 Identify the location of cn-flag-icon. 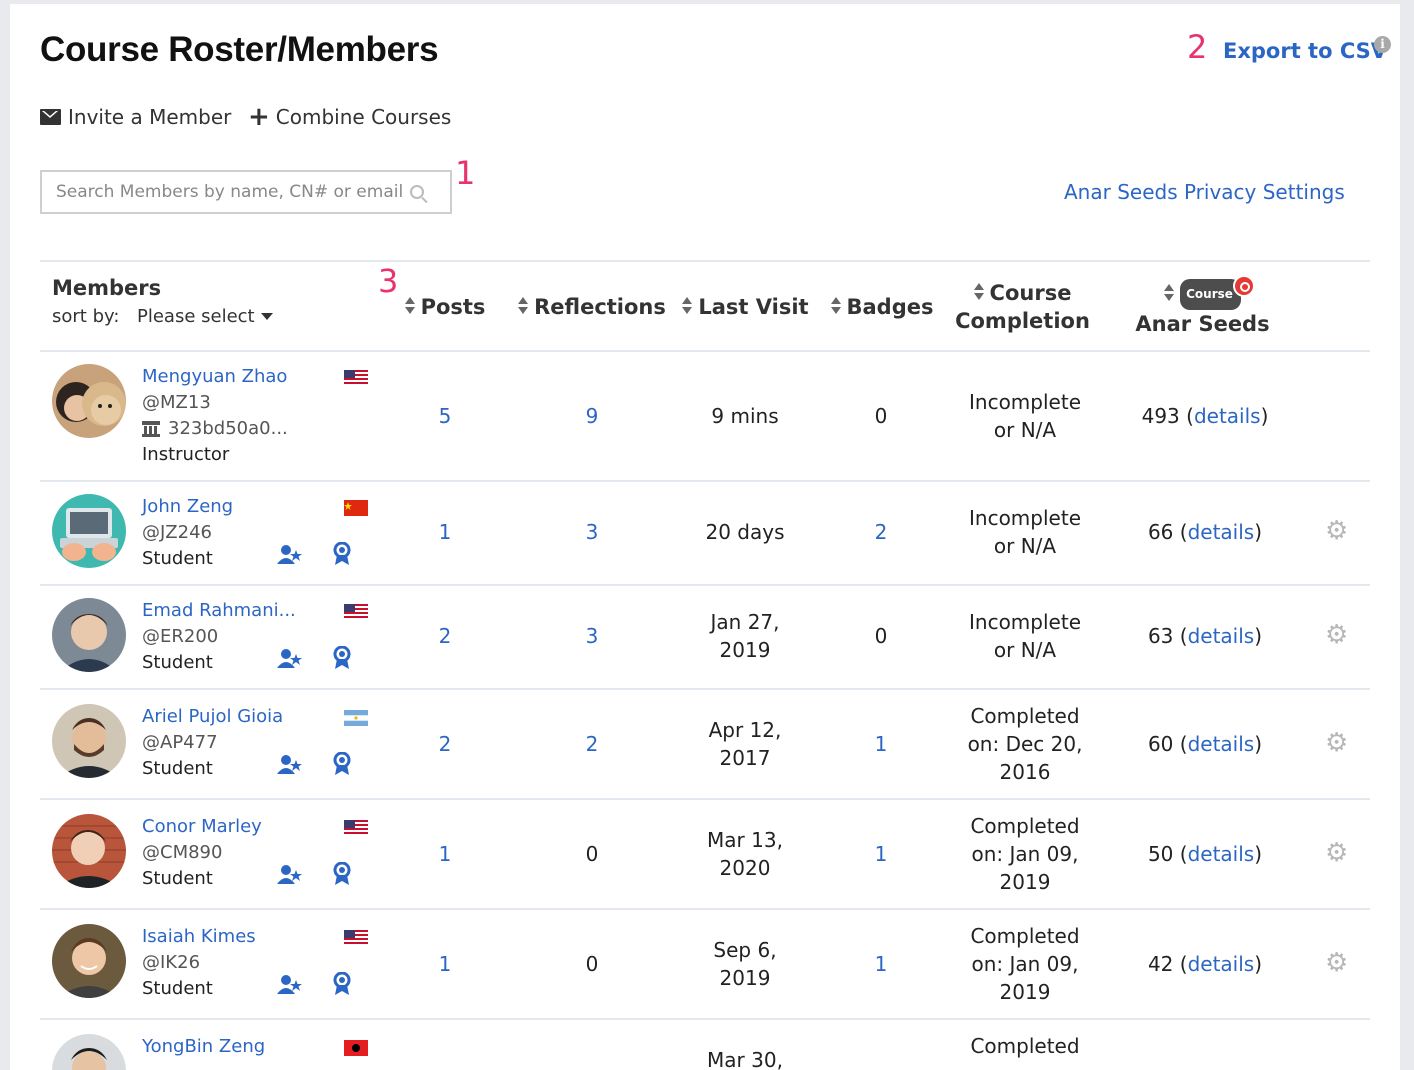
(356, 508).